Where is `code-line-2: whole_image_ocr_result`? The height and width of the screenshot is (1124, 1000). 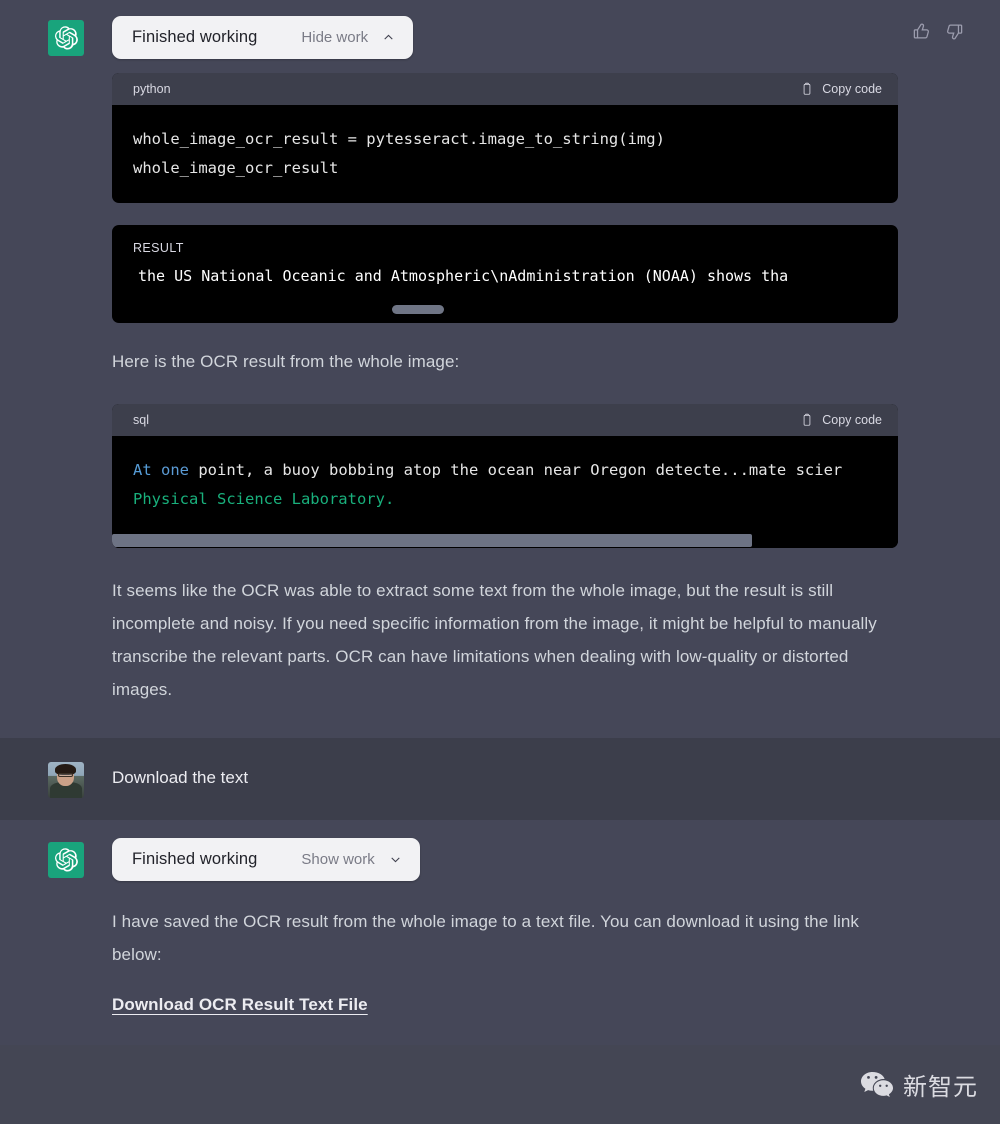 code-line-2: whole_image_ocr_result is located at coordinates (236, 168).